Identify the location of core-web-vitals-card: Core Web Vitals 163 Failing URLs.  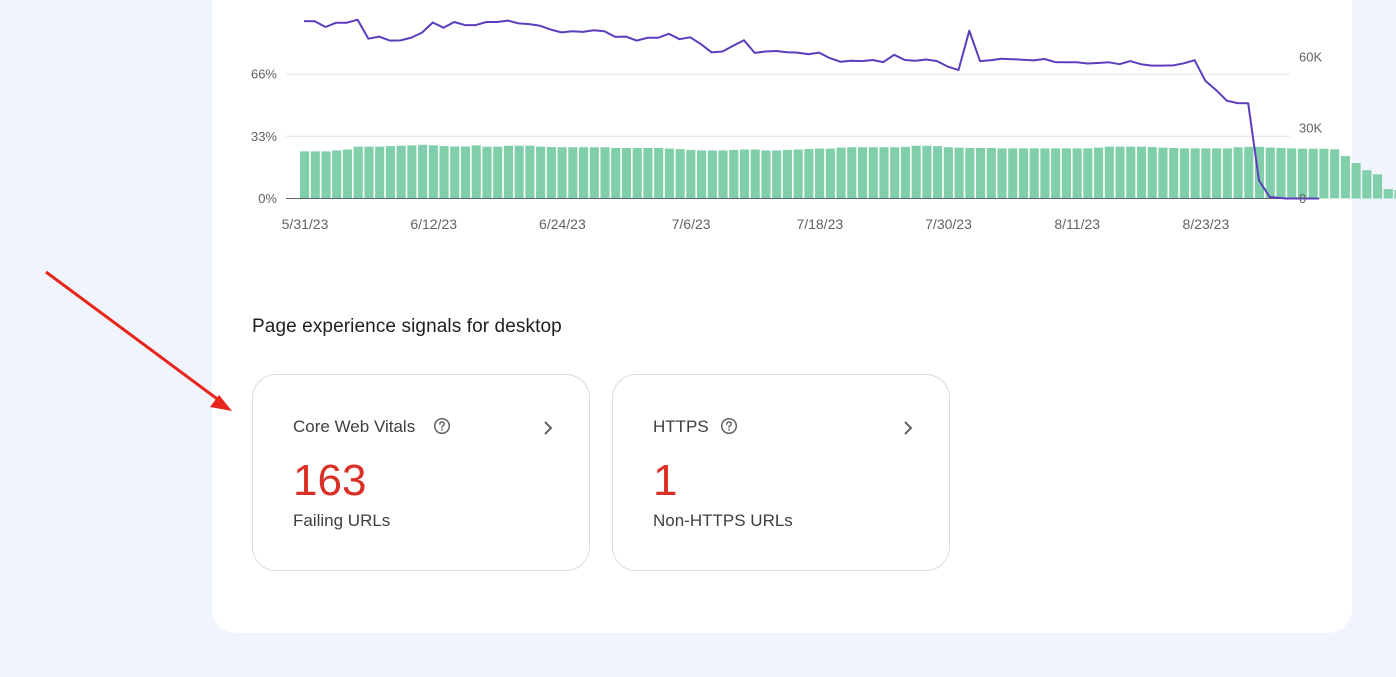
(421, 472).